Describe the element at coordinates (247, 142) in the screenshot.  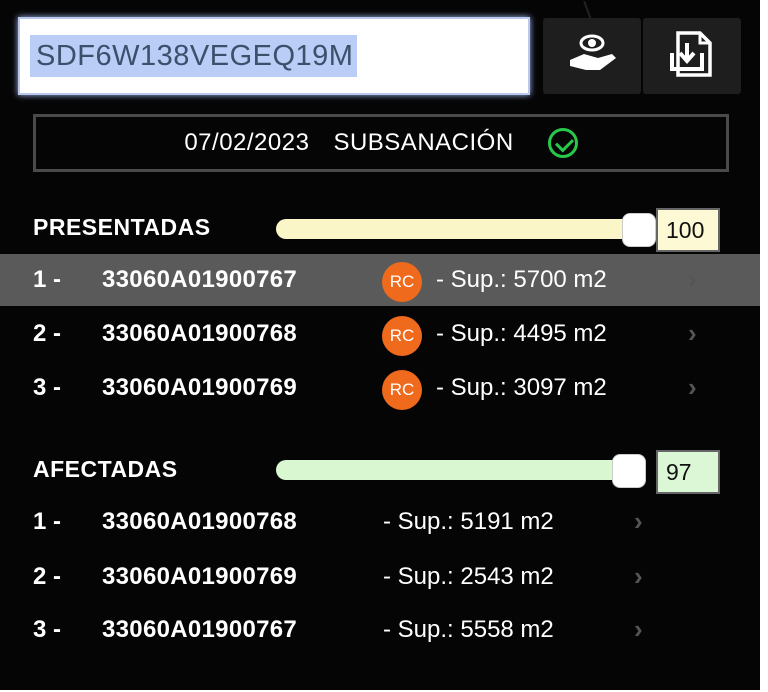
I see `status-date: 07/02/2023` at that location.